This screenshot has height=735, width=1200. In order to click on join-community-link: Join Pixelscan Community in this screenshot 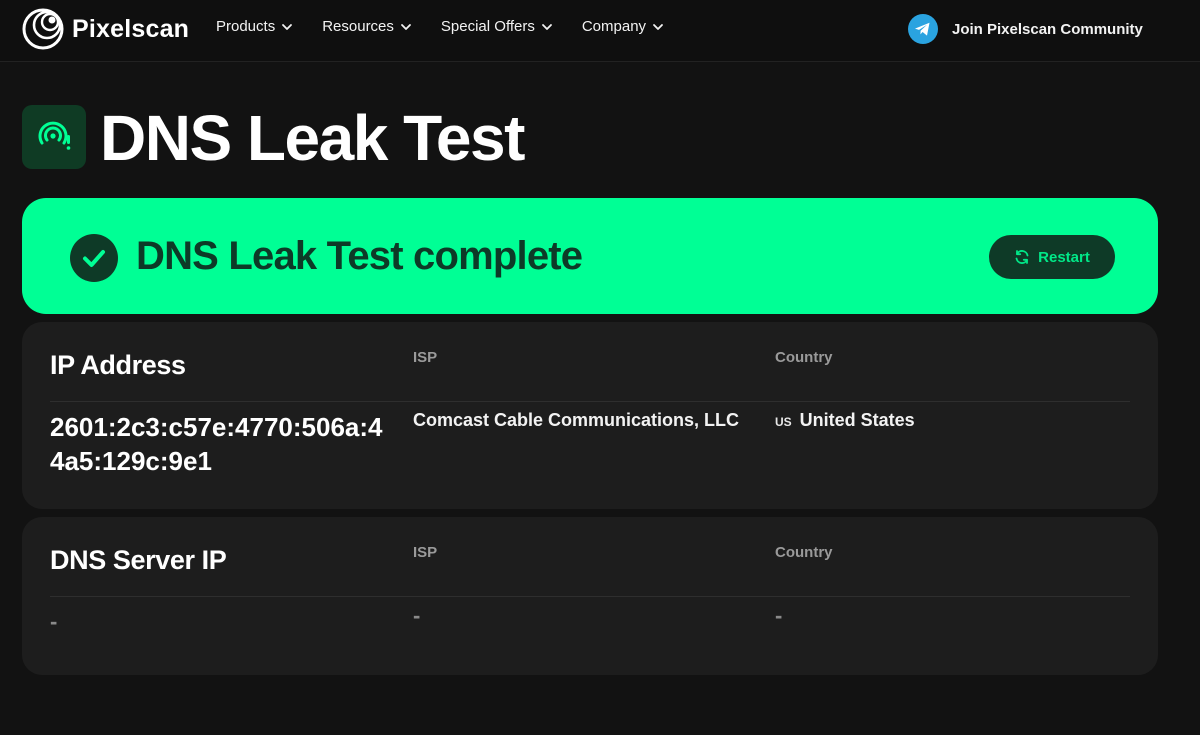, I will do `click(1025, 29)`.